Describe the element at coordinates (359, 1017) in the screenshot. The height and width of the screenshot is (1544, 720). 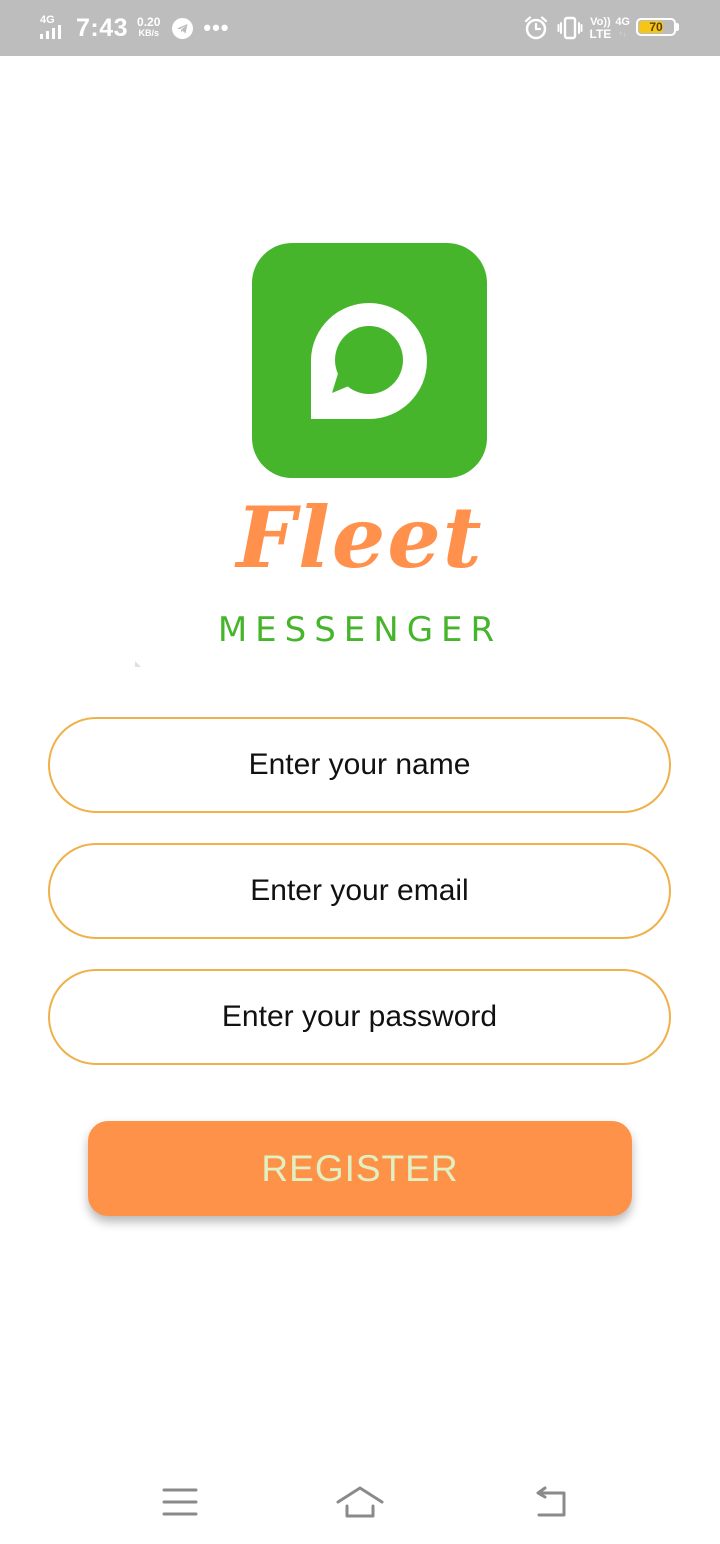
I see `password-input` at that location.